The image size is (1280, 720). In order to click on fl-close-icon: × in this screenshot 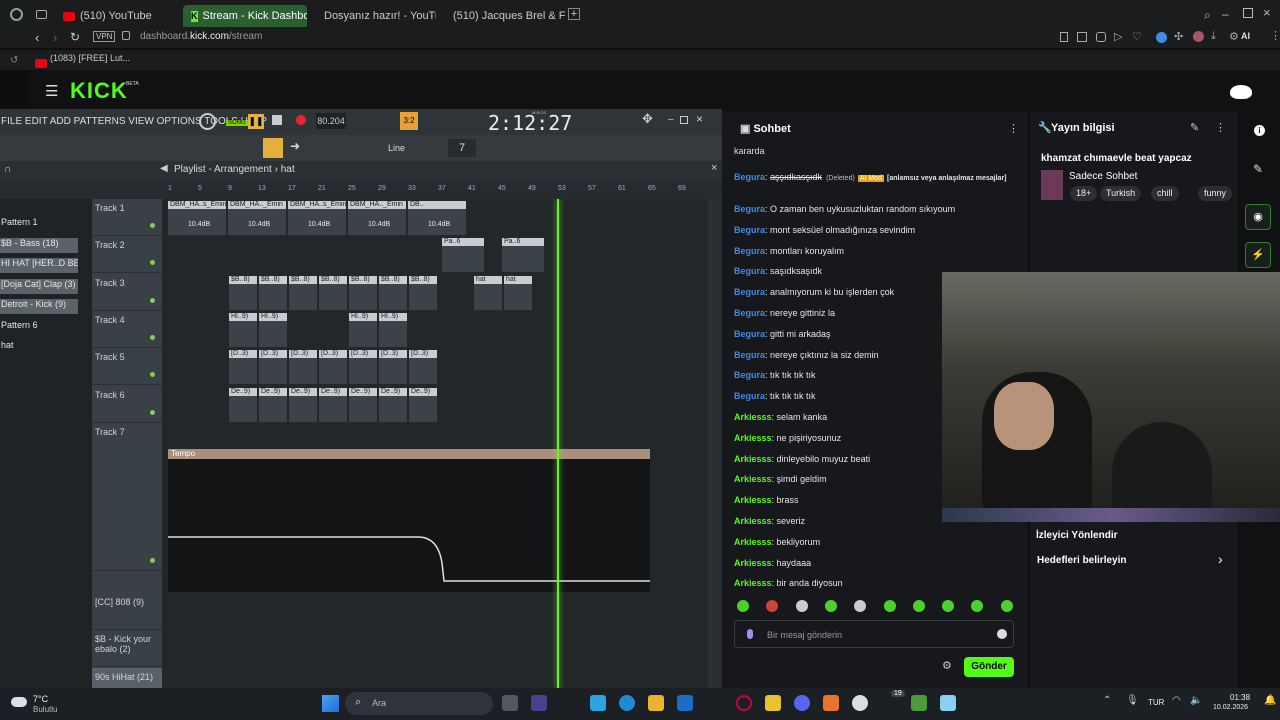, I will do `click(699, 119)`.